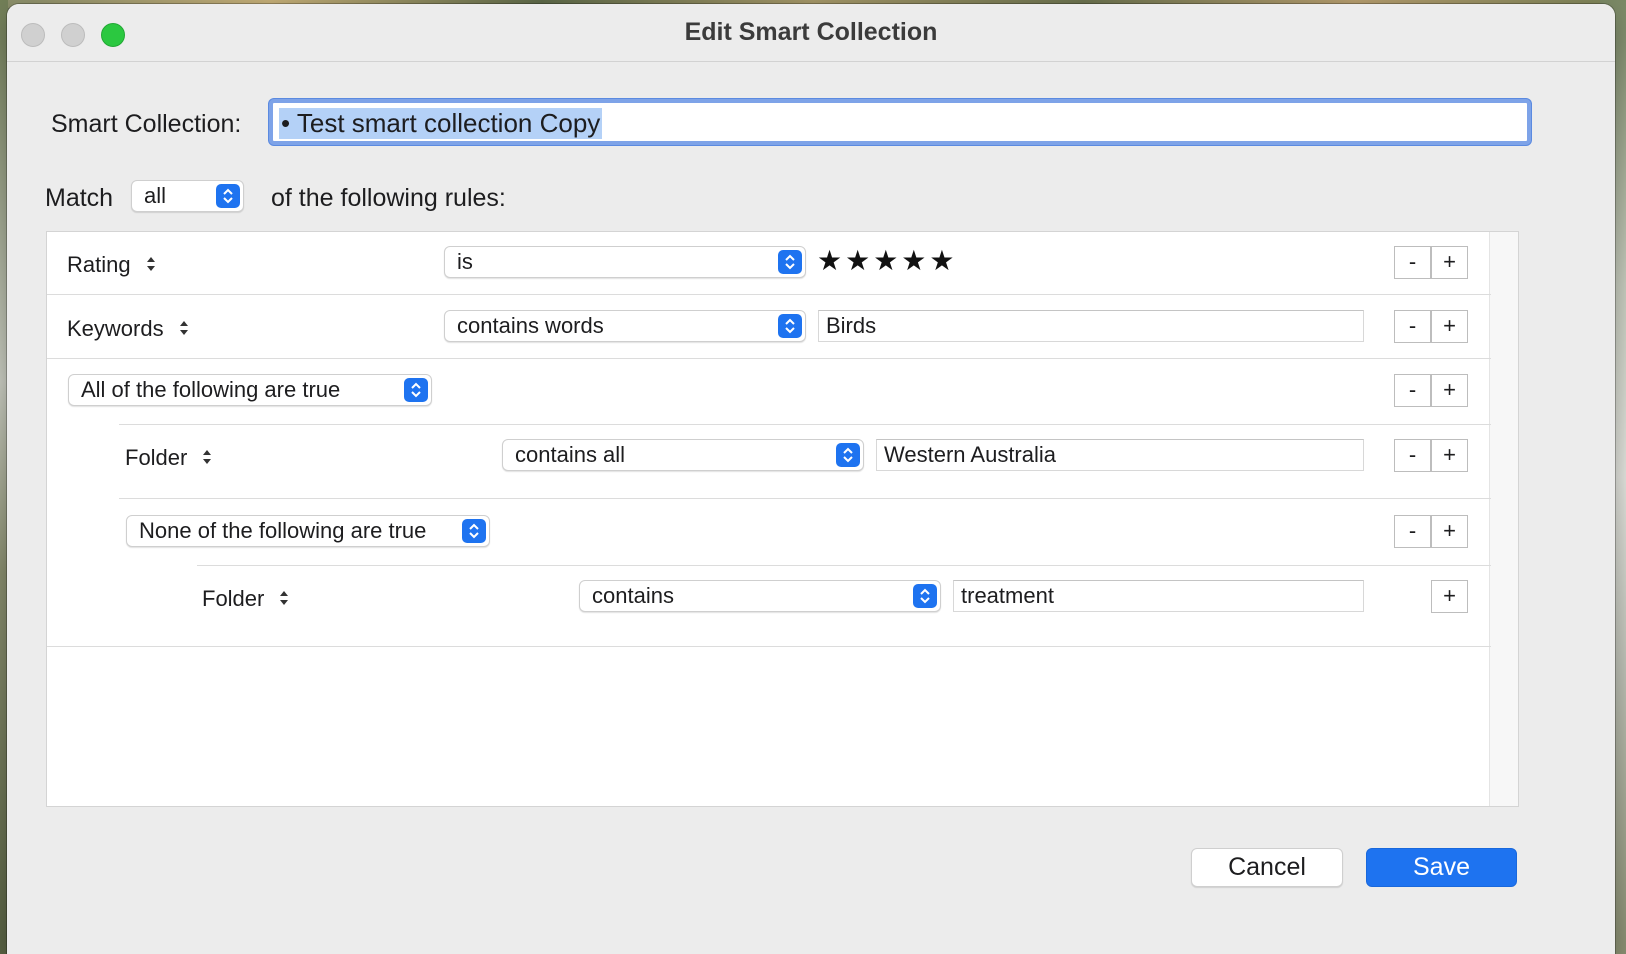 The image size is (1626, 954). I want to click on none-group-add-button: +, so click(1449, 531).